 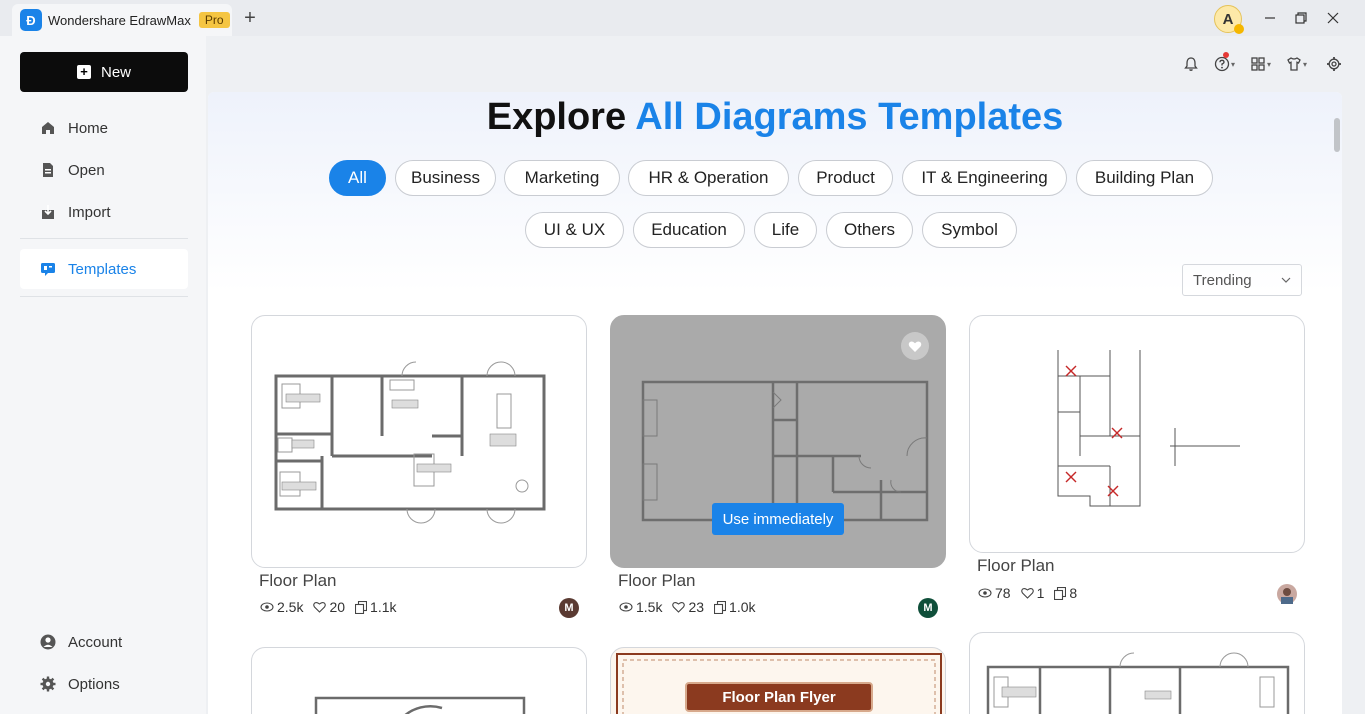 I want to click on import-icon, so click(x=48, y=212).